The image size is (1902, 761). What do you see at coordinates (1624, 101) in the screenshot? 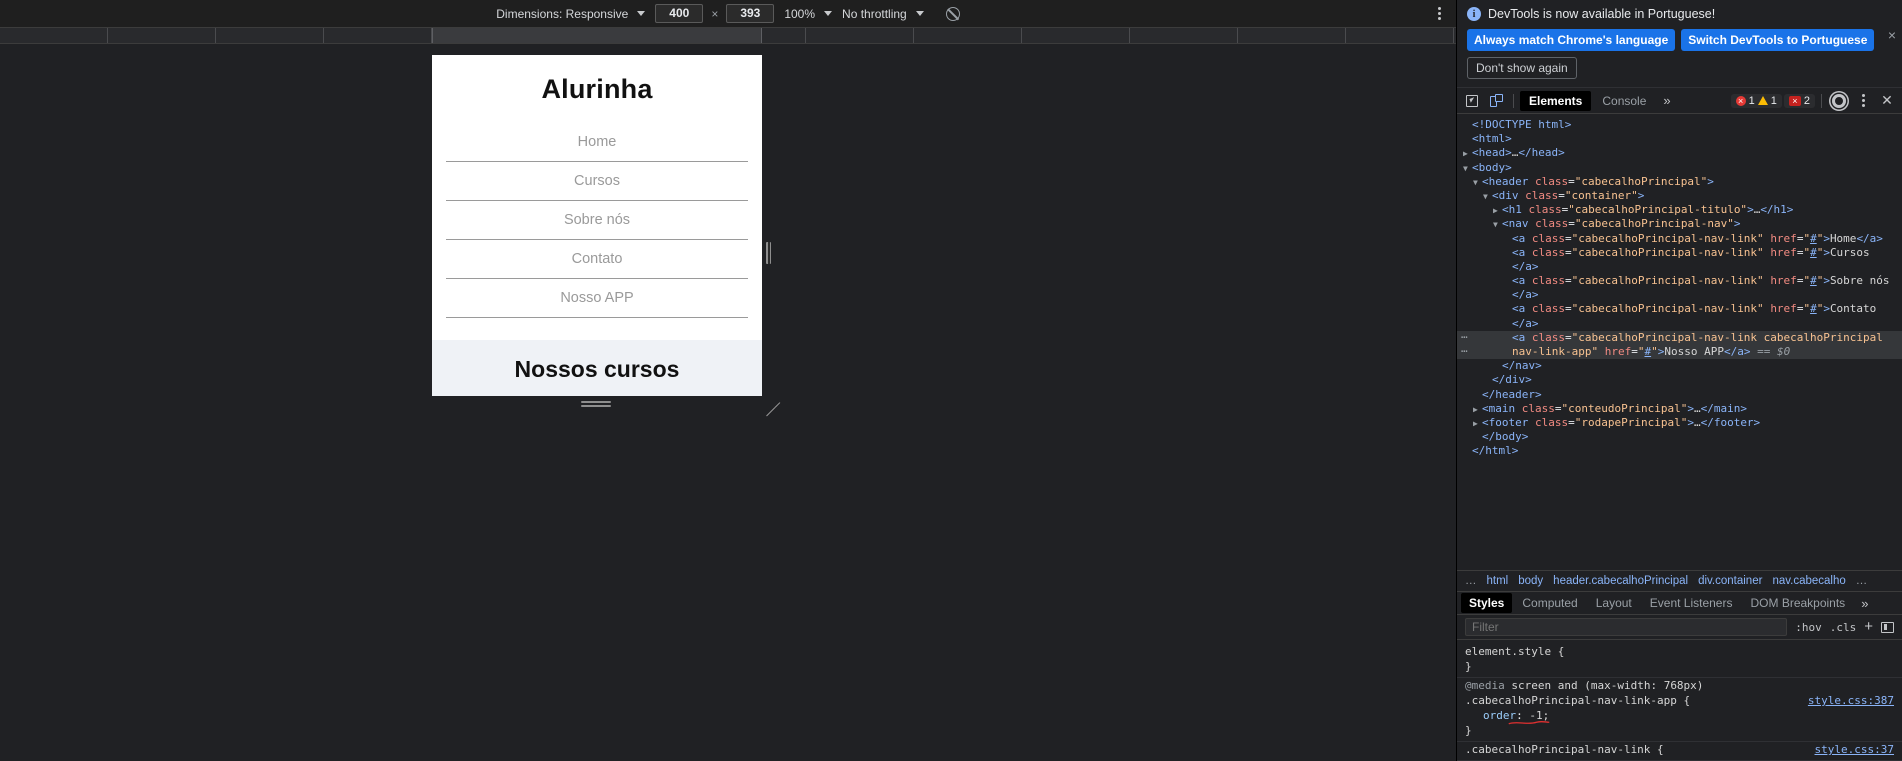
I see `tab-console: Console` at bounding box center [1624, 101].